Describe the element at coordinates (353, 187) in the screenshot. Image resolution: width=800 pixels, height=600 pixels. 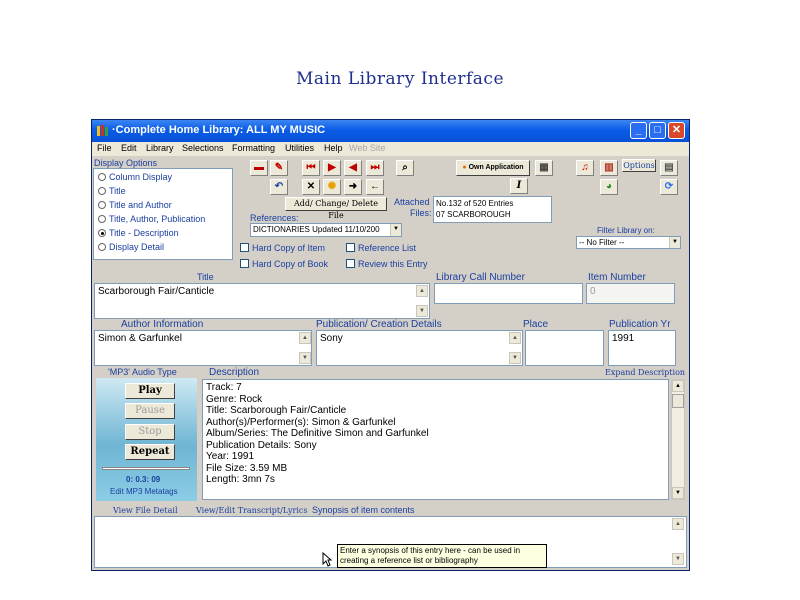
I see `forward-arrow-button: ➜` at that location.